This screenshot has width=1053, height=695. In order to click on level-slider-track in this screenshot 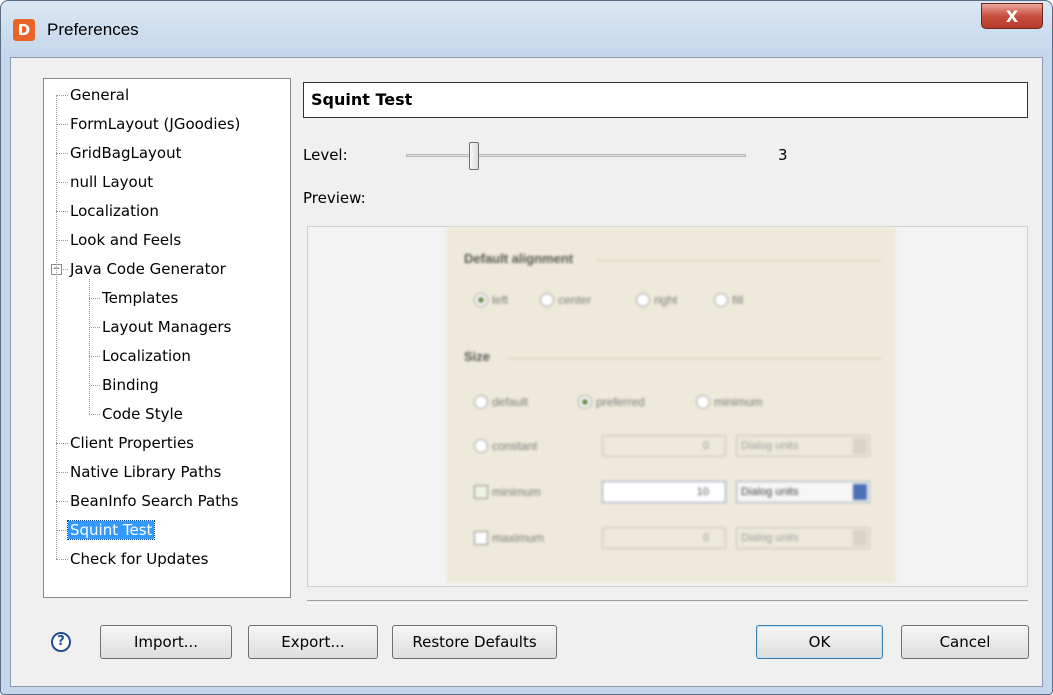, I will do `click(576, 155)`.